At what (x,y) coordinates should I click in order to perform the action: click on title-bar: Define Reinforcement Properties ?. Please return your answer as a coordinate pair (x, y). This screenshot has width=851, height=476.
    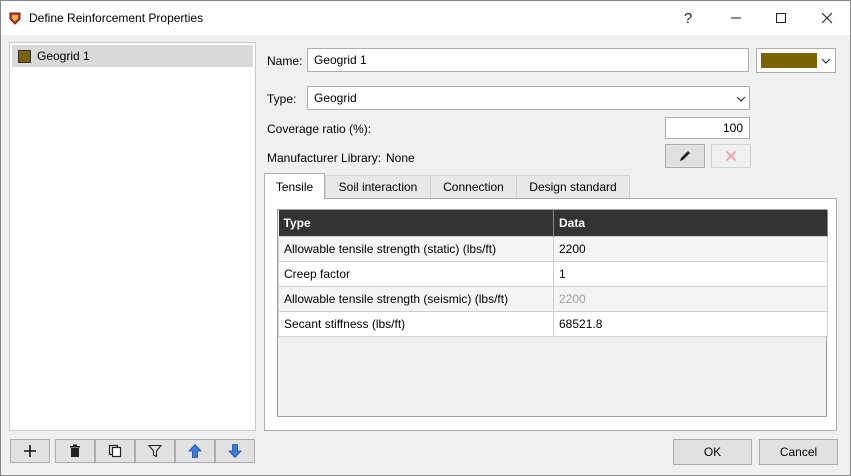
    Looking at the image, I should click on (425, 18).